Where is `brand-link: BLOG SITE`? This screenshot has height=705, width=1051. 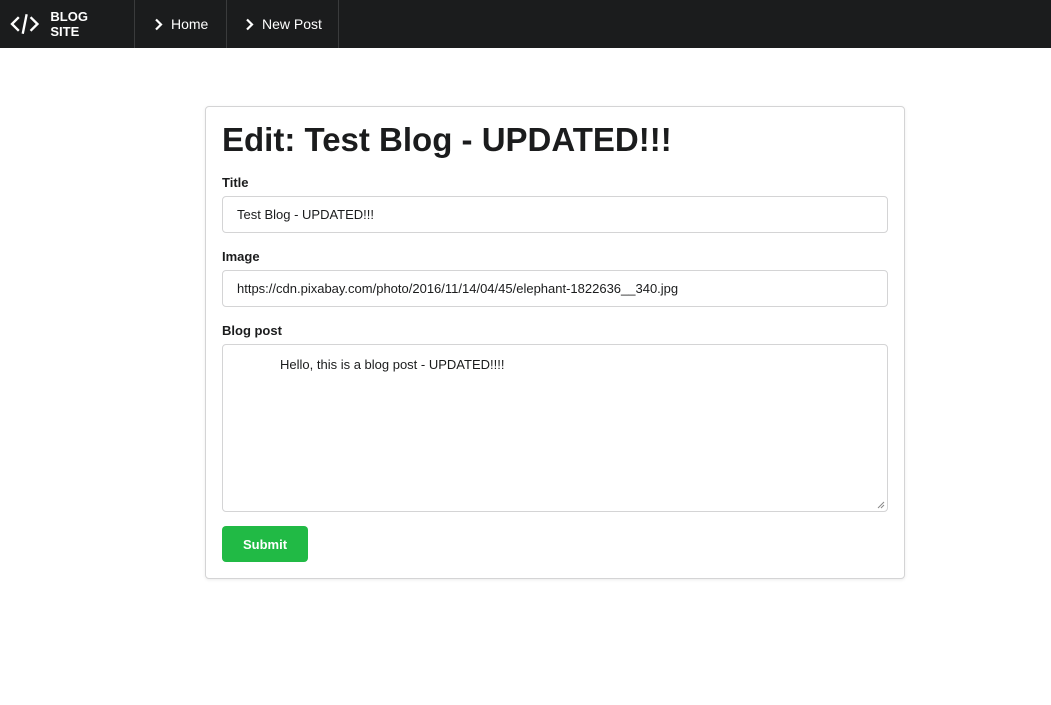
brand-link: BLOG SITE is located at coordinates (67, 24).